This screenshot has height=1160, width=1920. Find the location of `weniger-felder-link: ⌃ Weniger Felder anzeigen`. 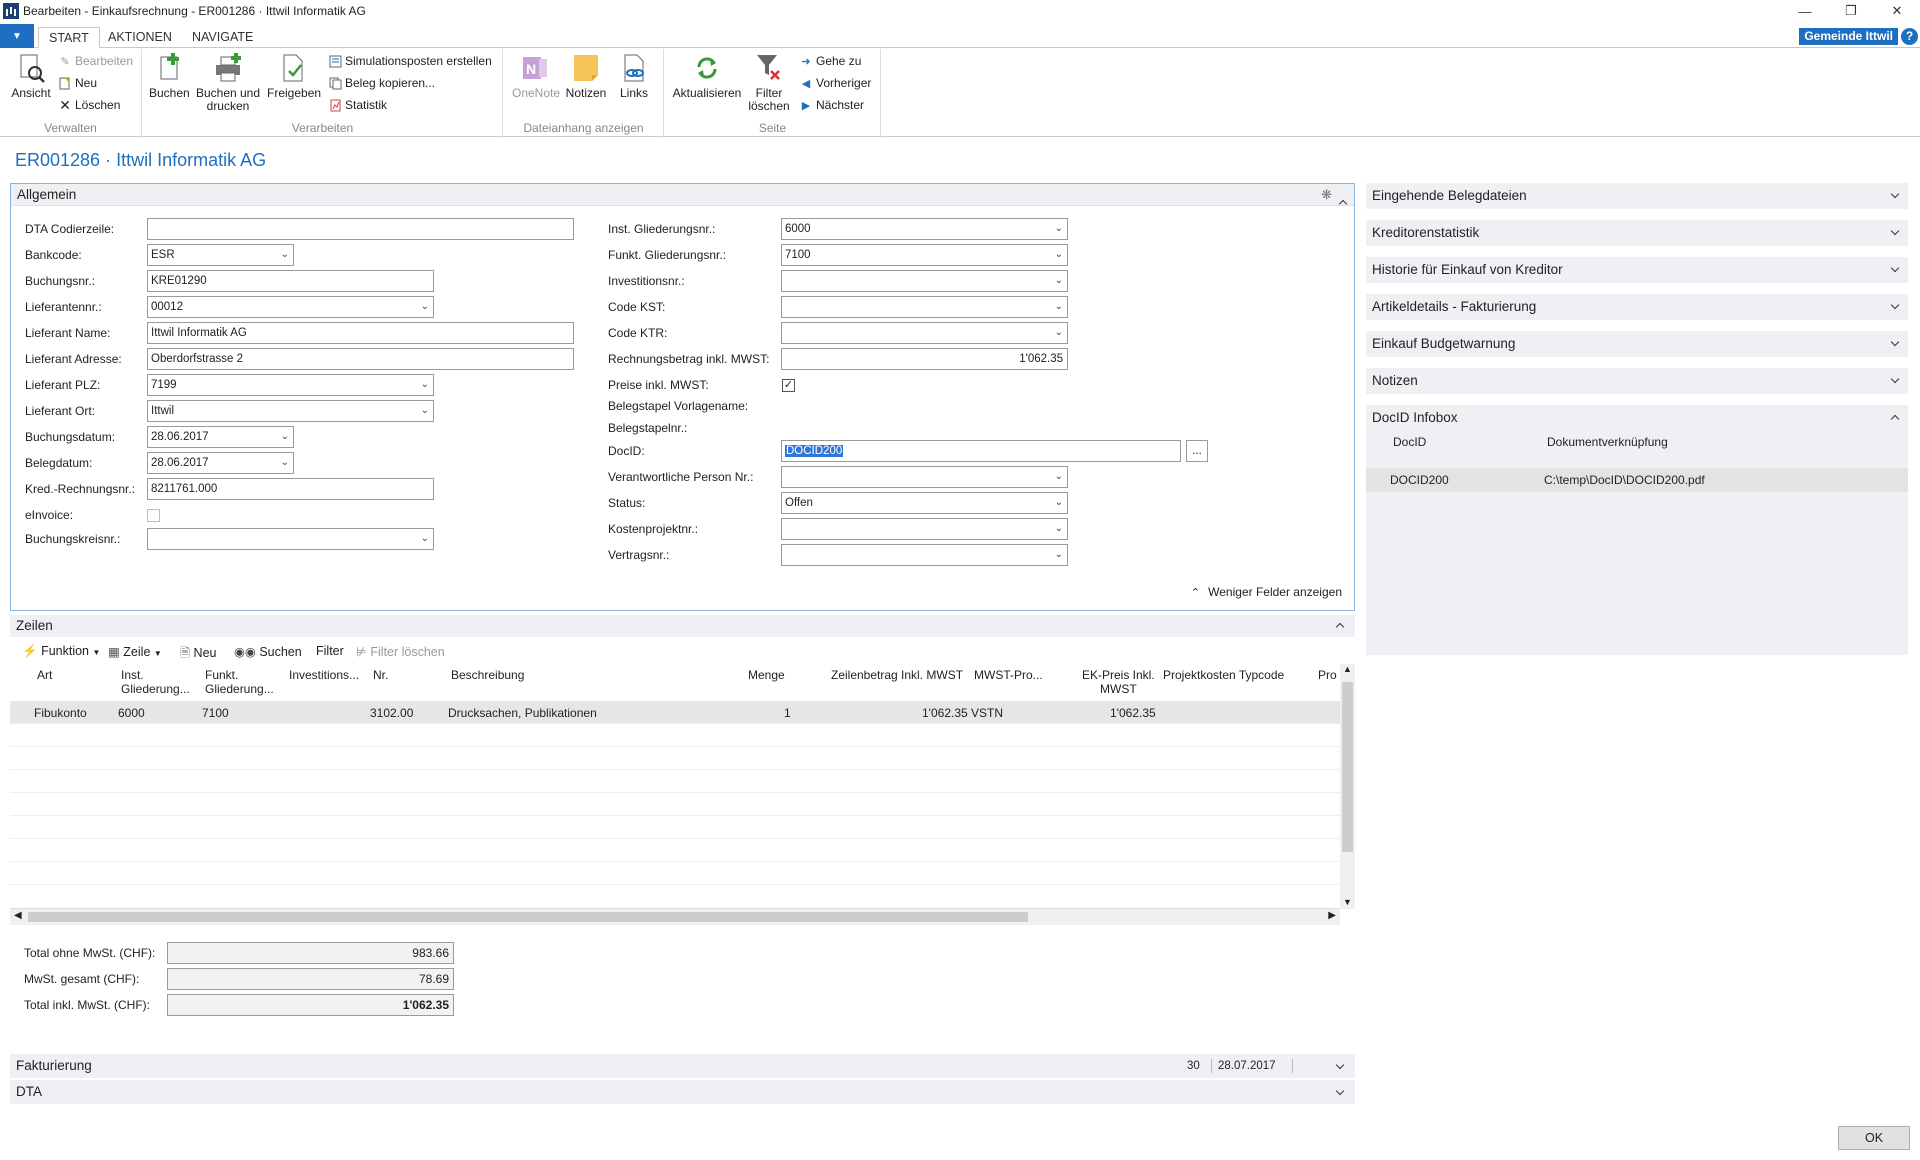

weniger-felder-link: ⌃ Weniger Felder anzeigen is located at coordinates (1266, 592).